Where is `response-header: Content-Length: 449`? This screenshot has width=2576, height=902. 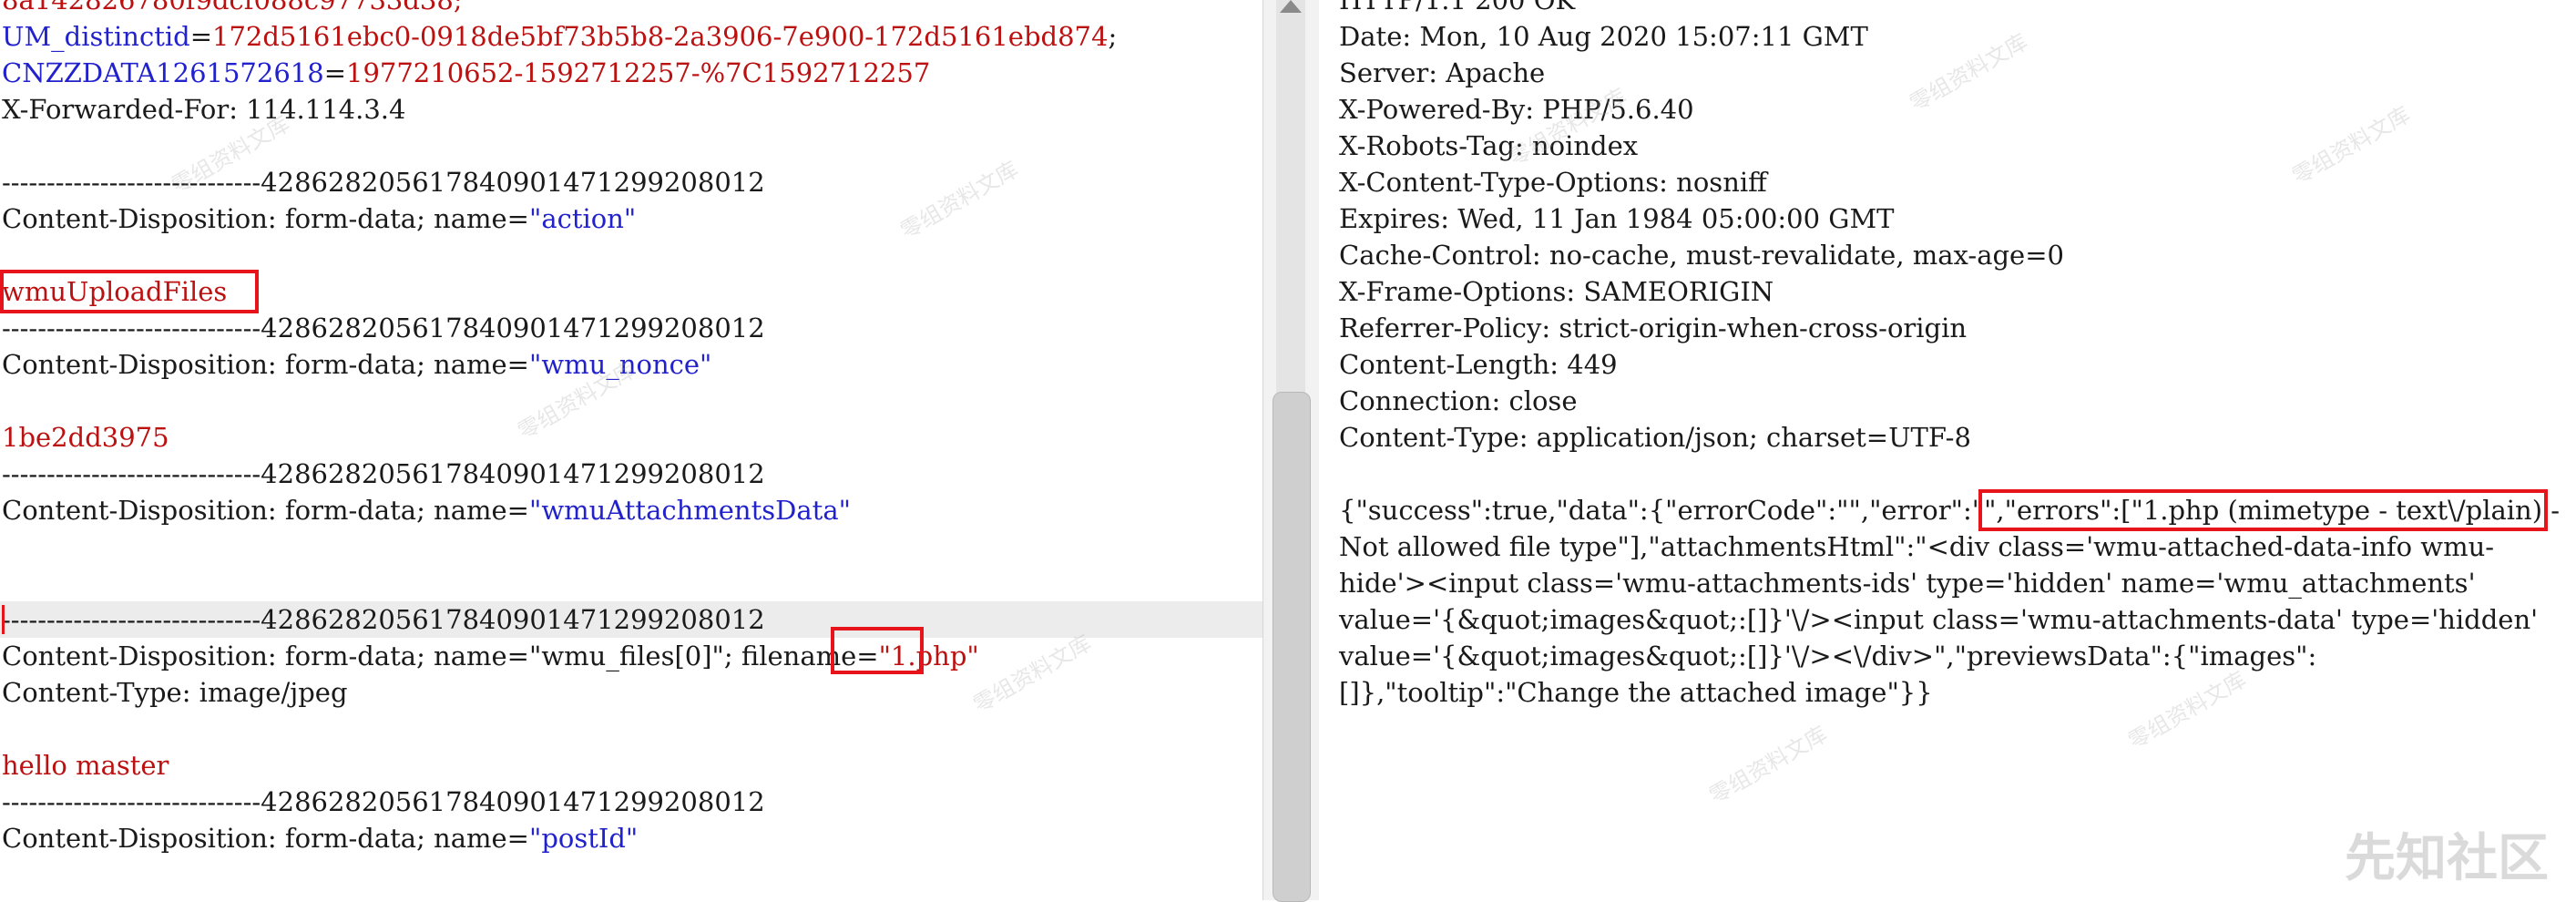
response-header: Content-Length: 449 is located at coordinates (1479, 365).